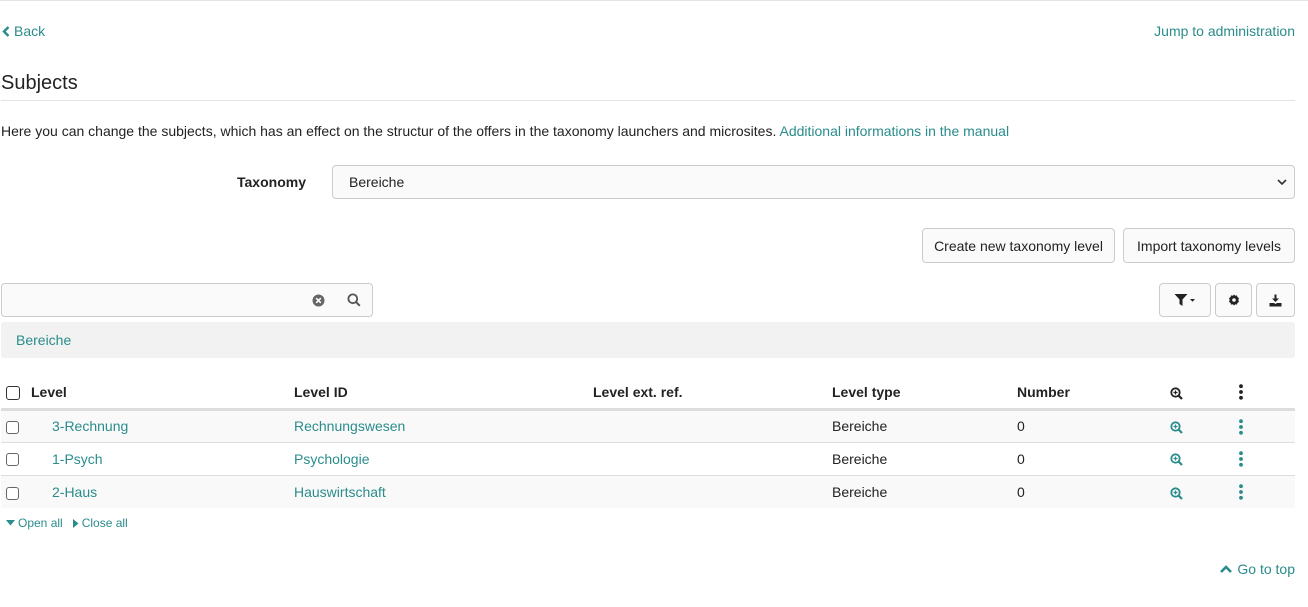 This screenshot has width=1308, height=607. What do you see at coordinates (924, 393) in the screenshot?
I see `header-level-type: Level type` at bounding box center [924, 393].